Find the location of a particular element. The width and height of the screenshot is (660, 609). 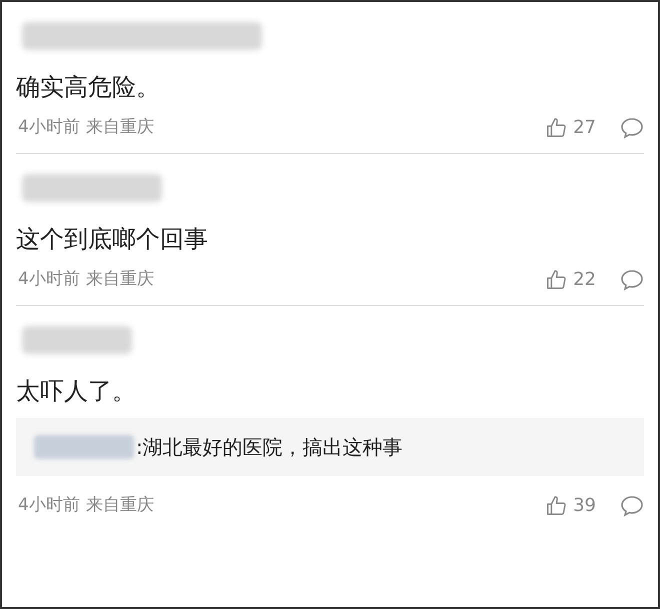

comment-text: 确实高危险。 is located at coordinates (88, 87).